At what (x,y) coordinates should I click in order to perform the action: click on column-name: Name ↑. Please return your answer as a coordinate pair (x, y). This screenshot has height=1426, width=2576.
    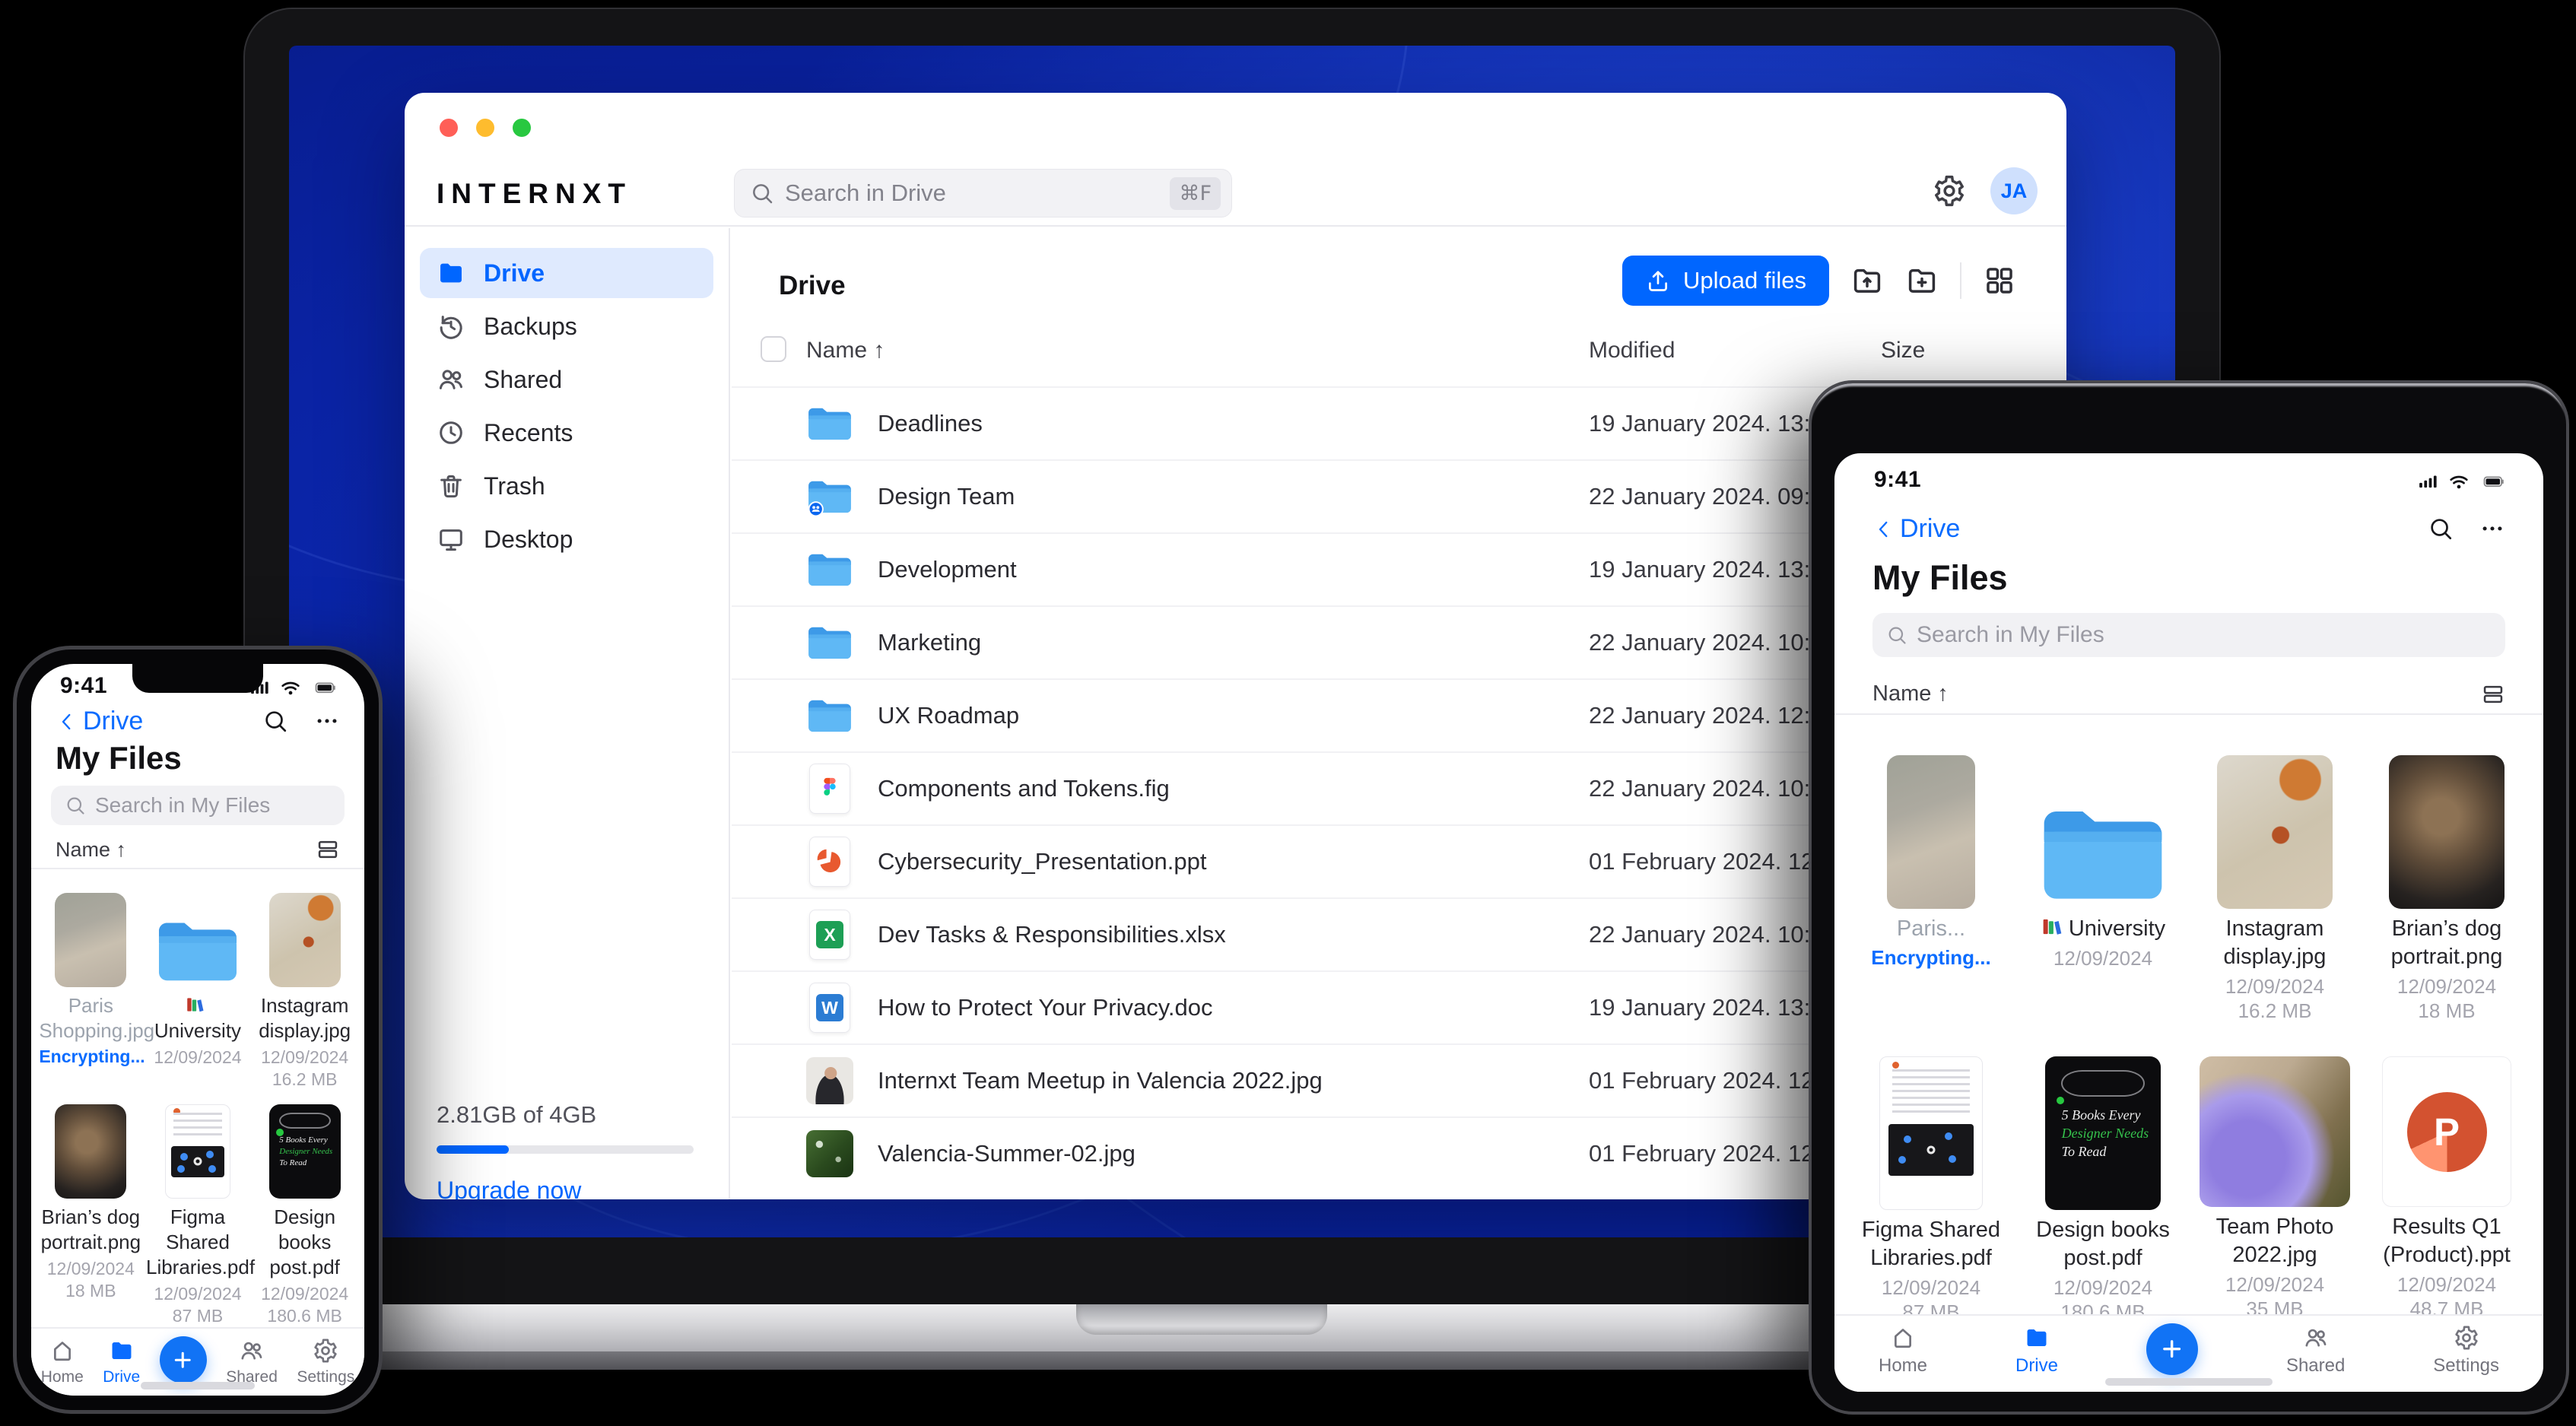
    Looking at the image, I should click on (845, 351).